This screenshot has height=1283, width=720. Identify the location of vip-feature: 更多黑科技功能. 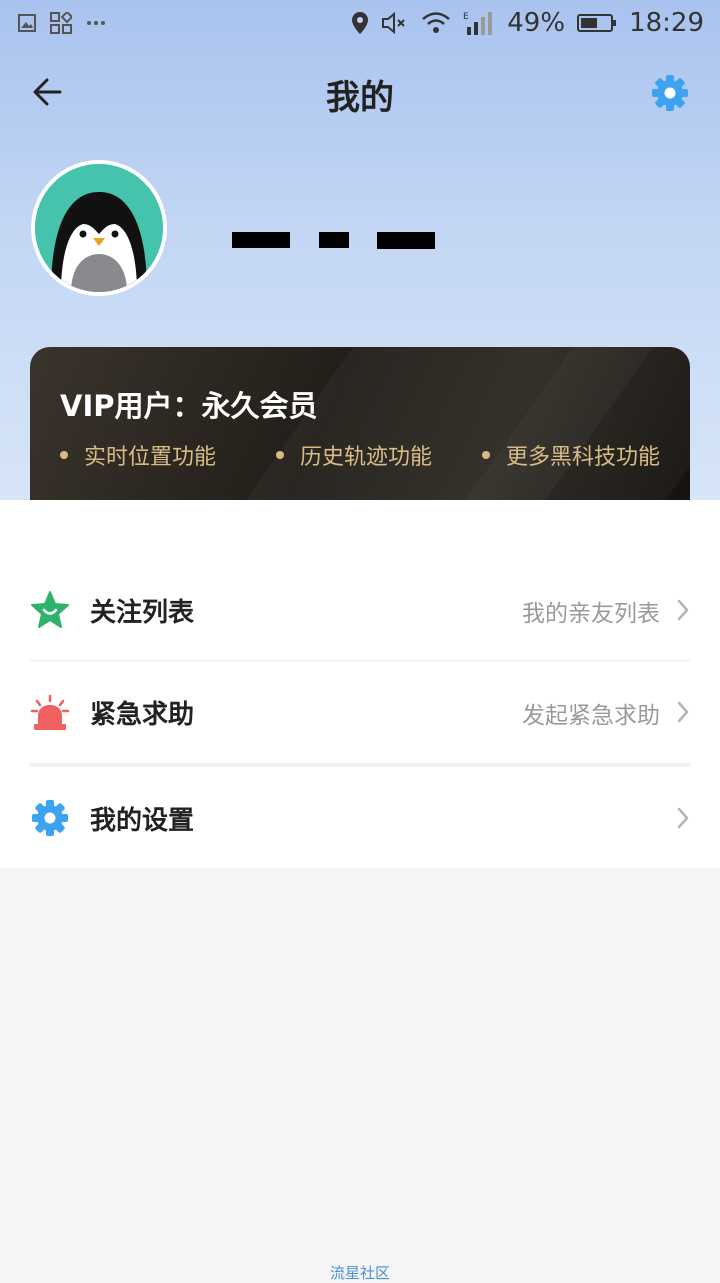
(571, 455).